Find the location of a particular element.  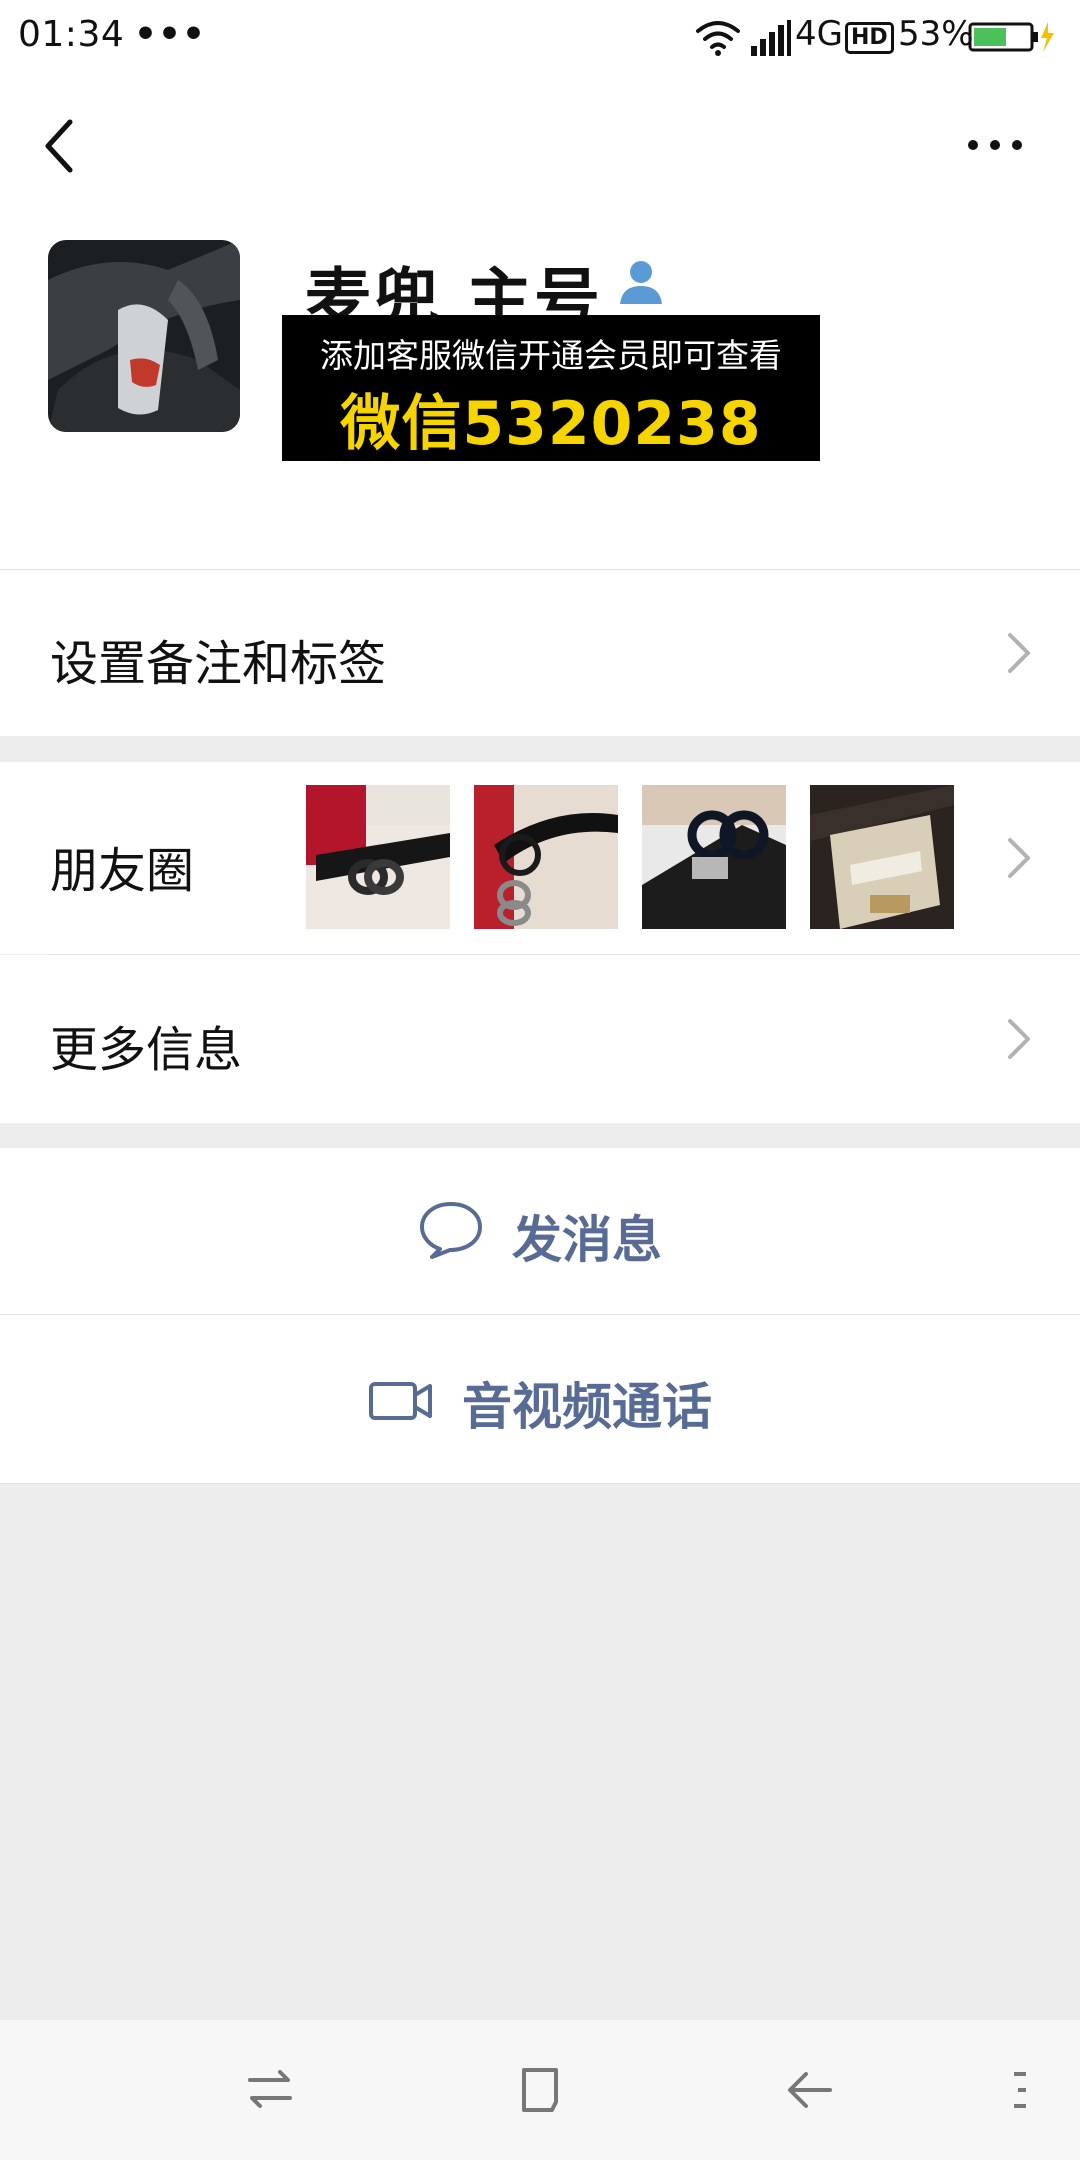

divider is located at coordinates (540, 1483).